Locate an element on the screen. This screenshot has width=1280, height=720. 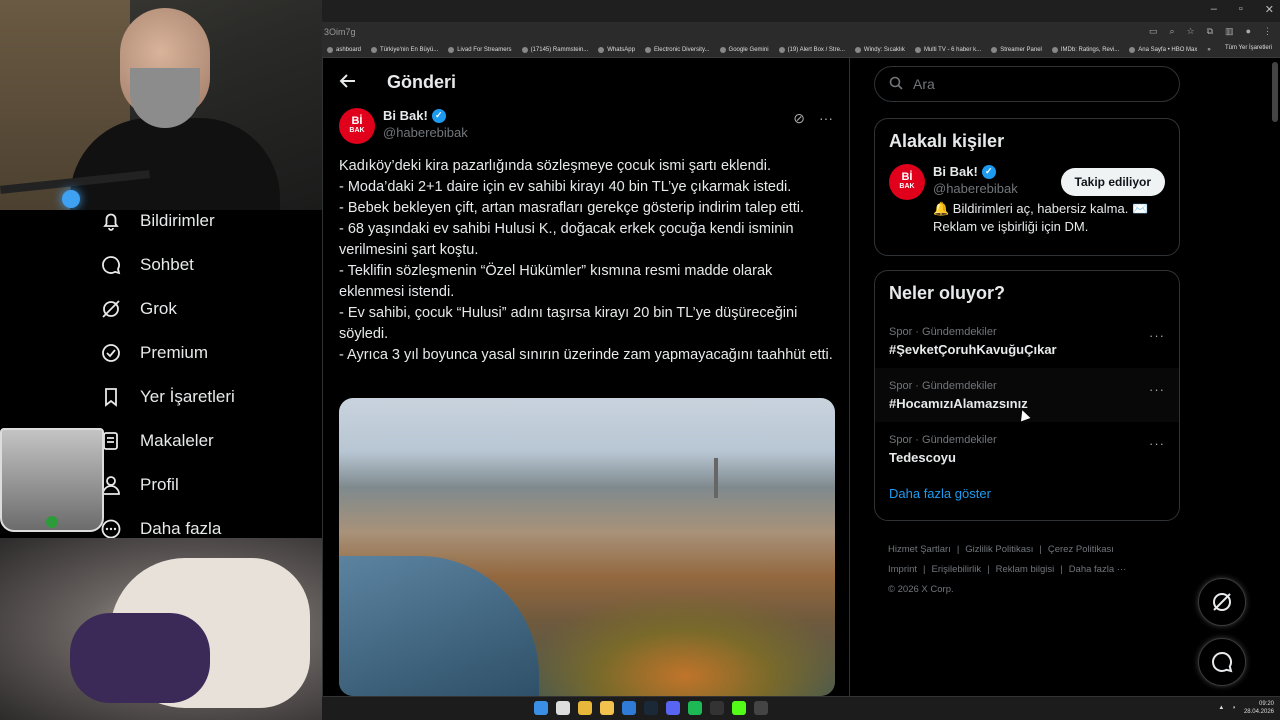
scrollbar is located at coordinates (1275, 92).